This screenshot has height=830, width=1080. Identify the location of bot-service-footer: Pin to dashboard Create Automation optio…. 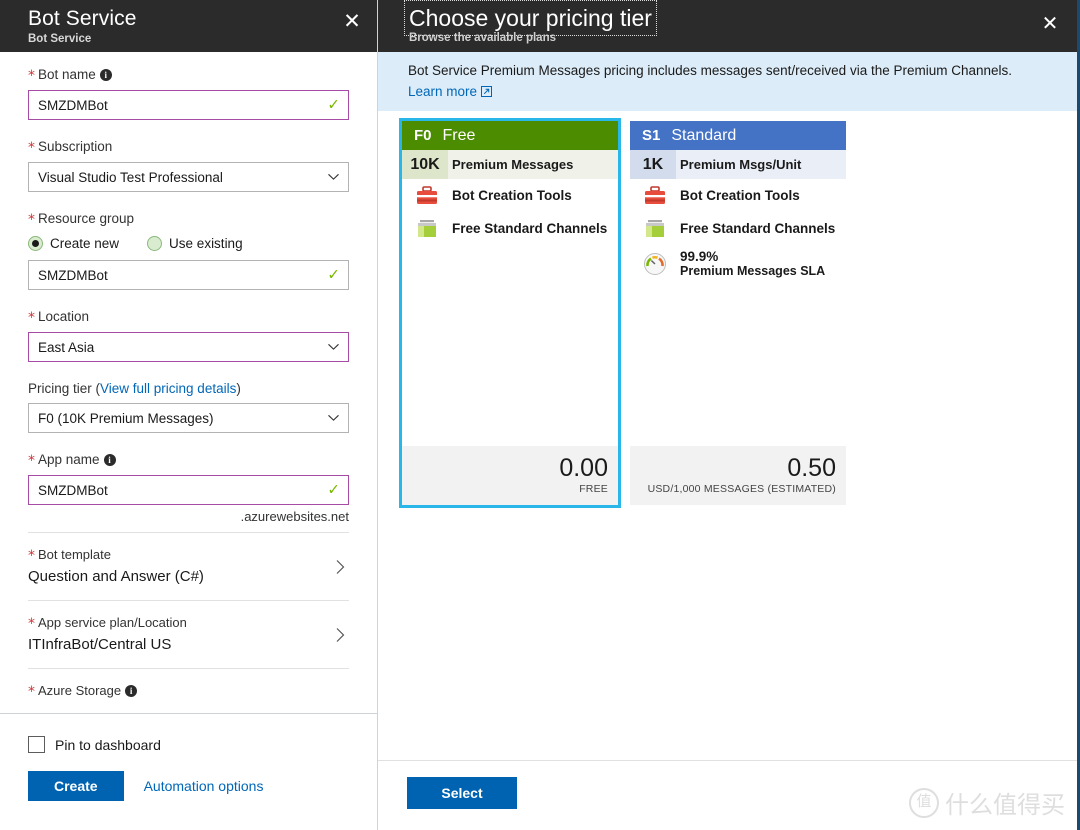
(188, 771).